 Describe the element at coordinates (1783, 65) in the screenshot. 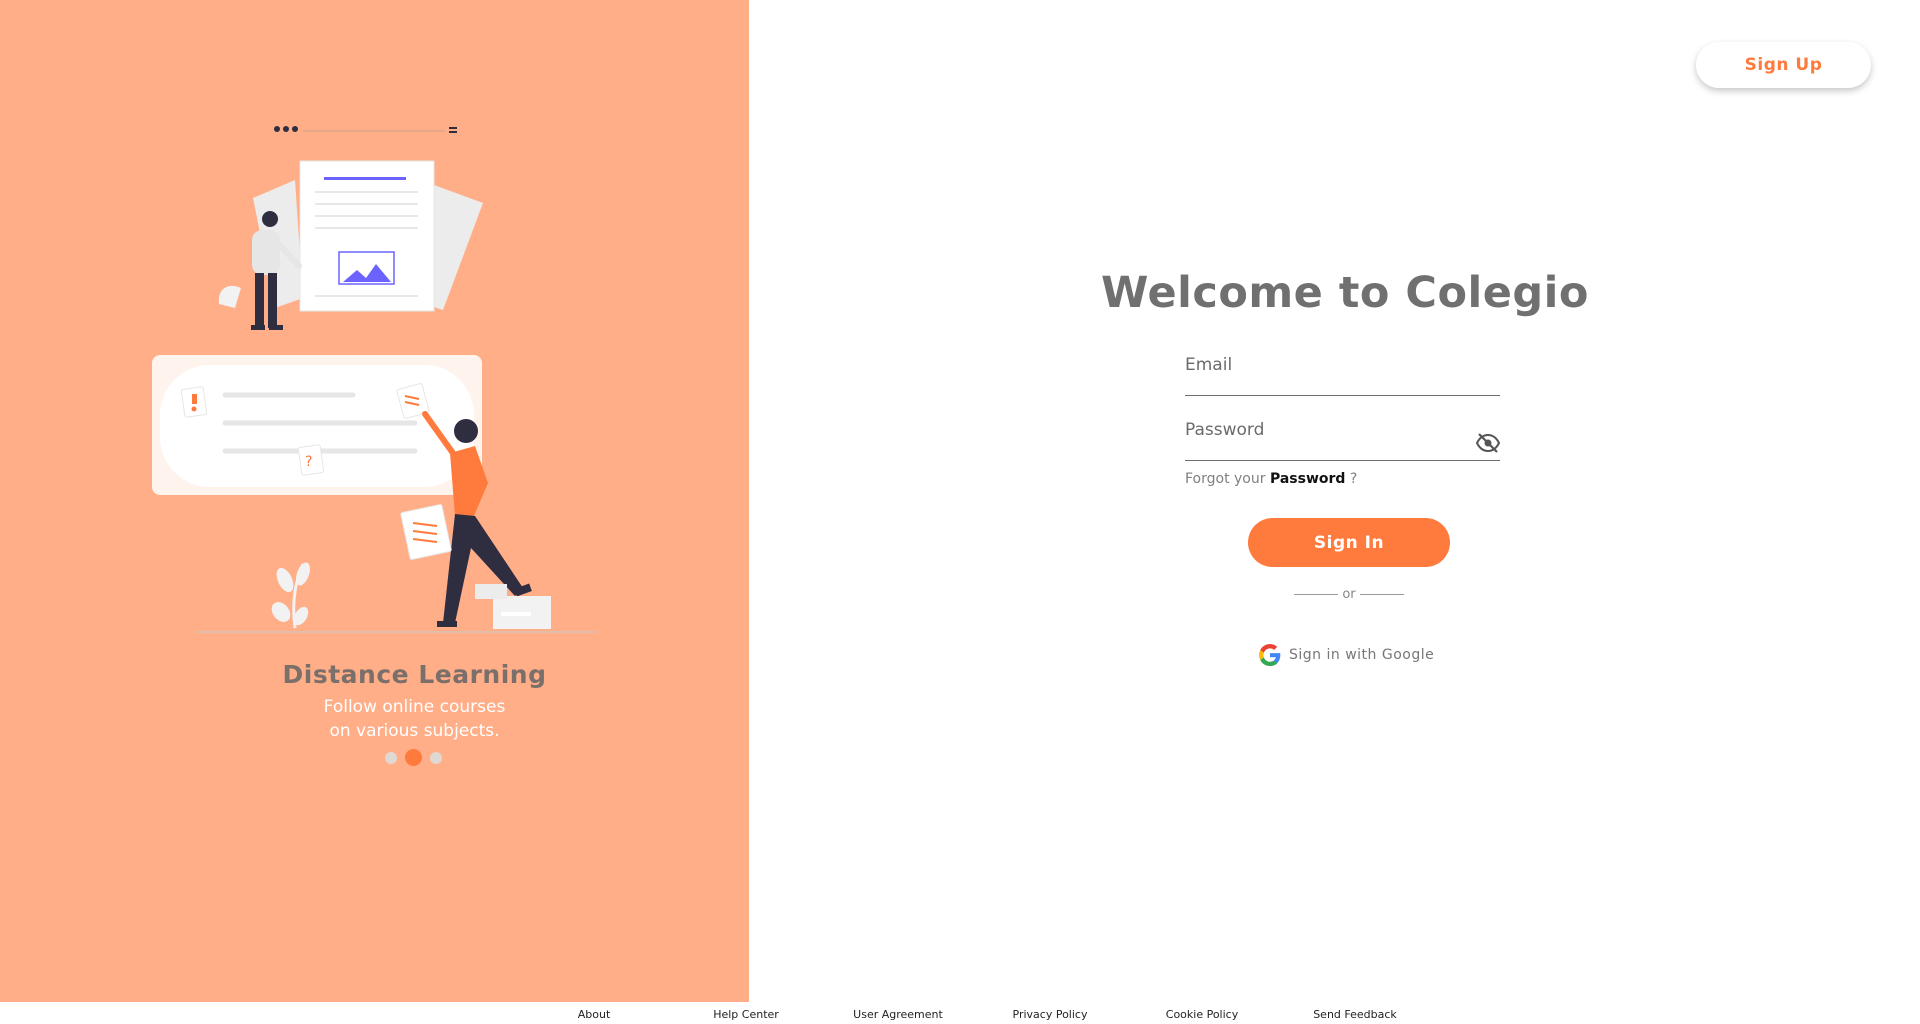

I see `sign-up-button: Sign Up` at that location.